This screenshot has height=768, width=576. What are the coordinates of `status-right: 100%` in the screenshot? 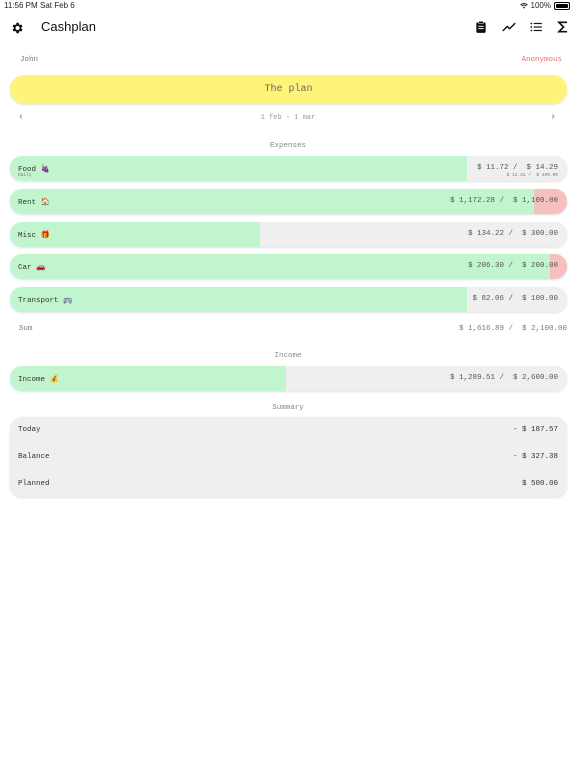 It's located at (544, 5).